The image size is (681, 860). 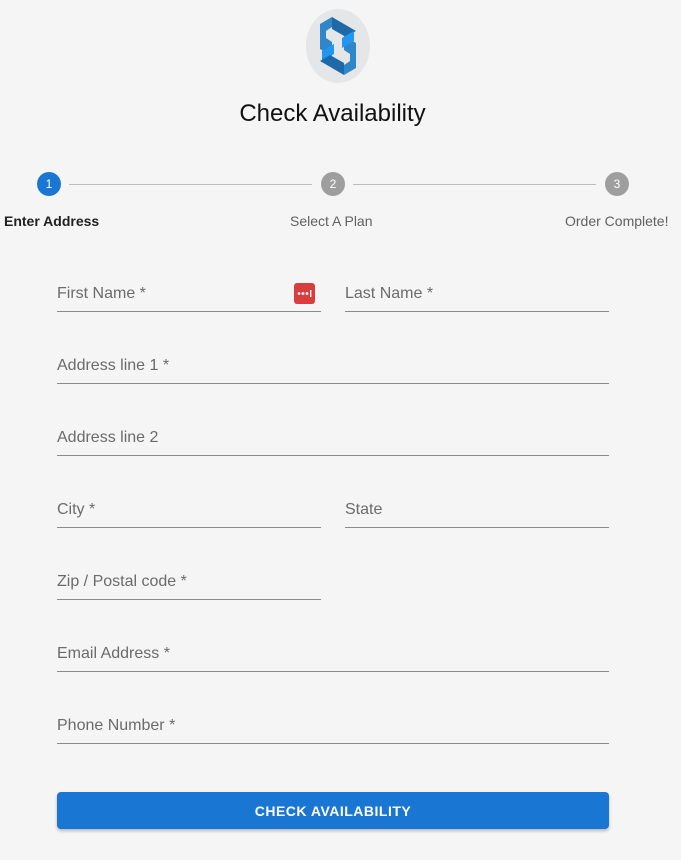 I want to click on address-line-2-label: Address line 2, so click(x=108, y=437).